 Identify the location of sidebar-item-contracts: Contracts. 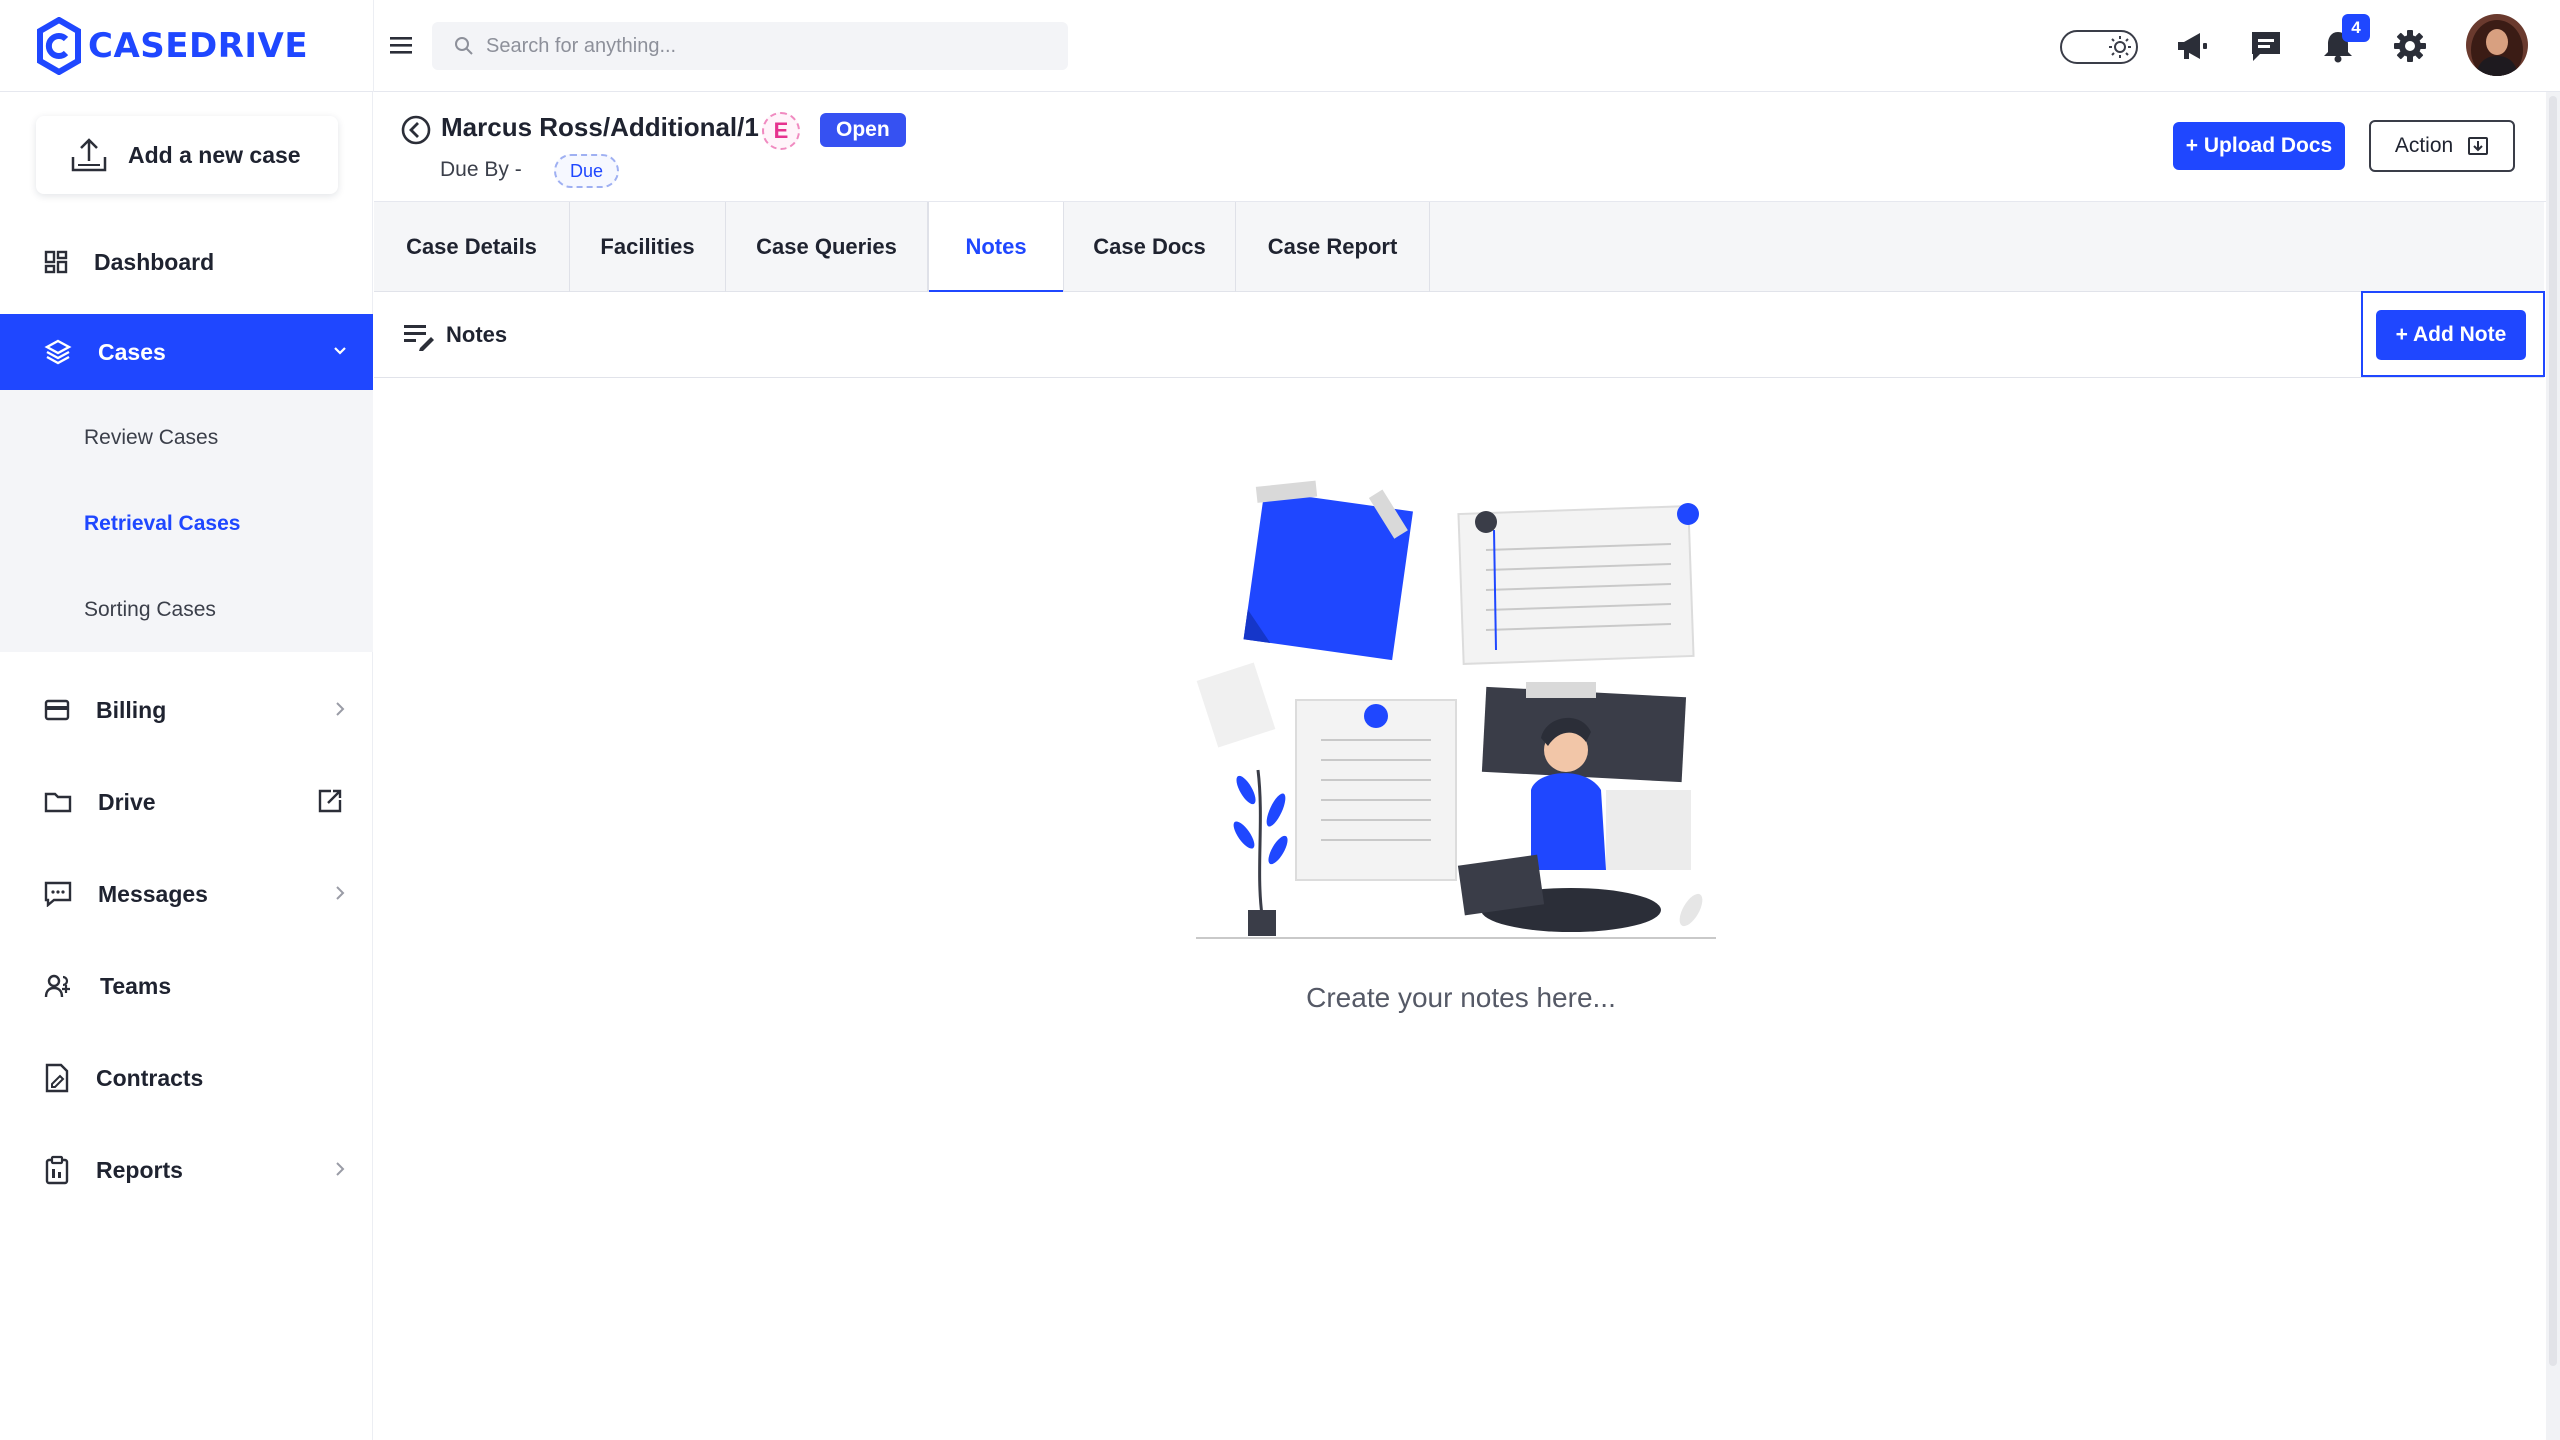
(186, 1078).